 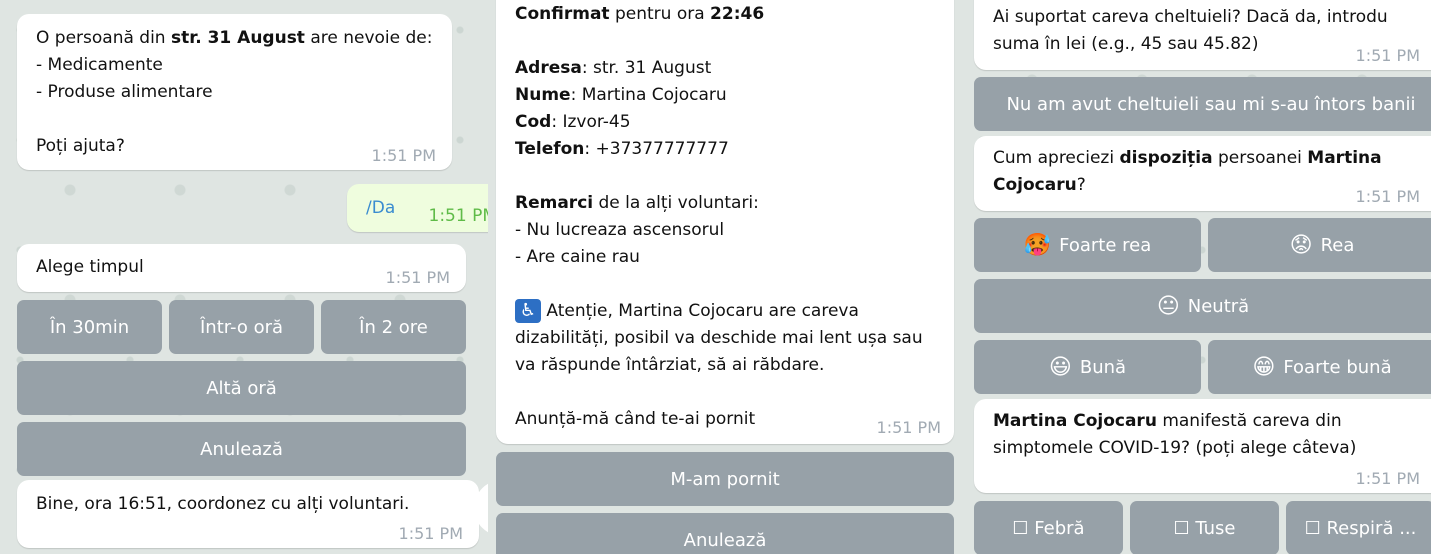 I want to click on mood-neutral-button: 😐 Neutră, so click(x=1202, y=306).